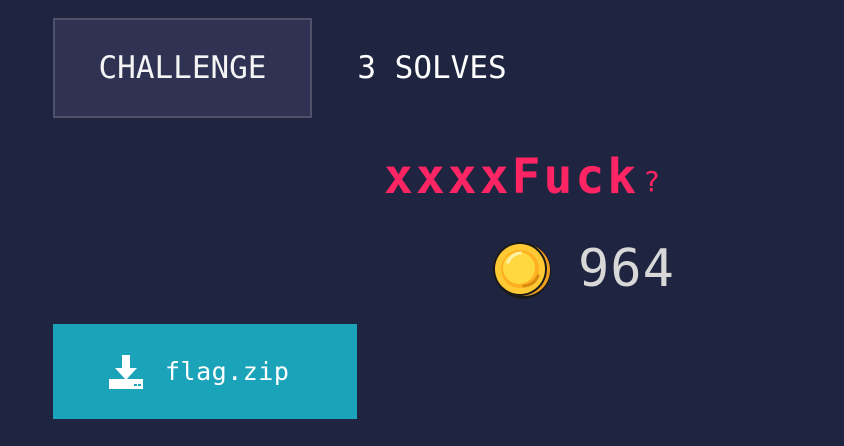 The image size is (844, 446). I want to click on challenge-title-row: xxxxFuck ?, so click(522, 177).